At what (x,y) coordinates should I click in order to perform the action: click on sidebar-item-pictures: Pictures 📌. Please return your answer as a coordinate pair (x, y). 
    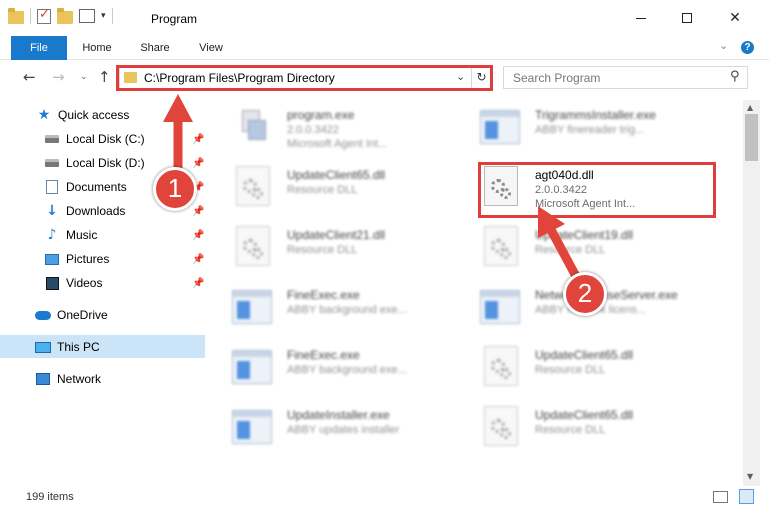
    Looking at the image, I should click on (124, 259).